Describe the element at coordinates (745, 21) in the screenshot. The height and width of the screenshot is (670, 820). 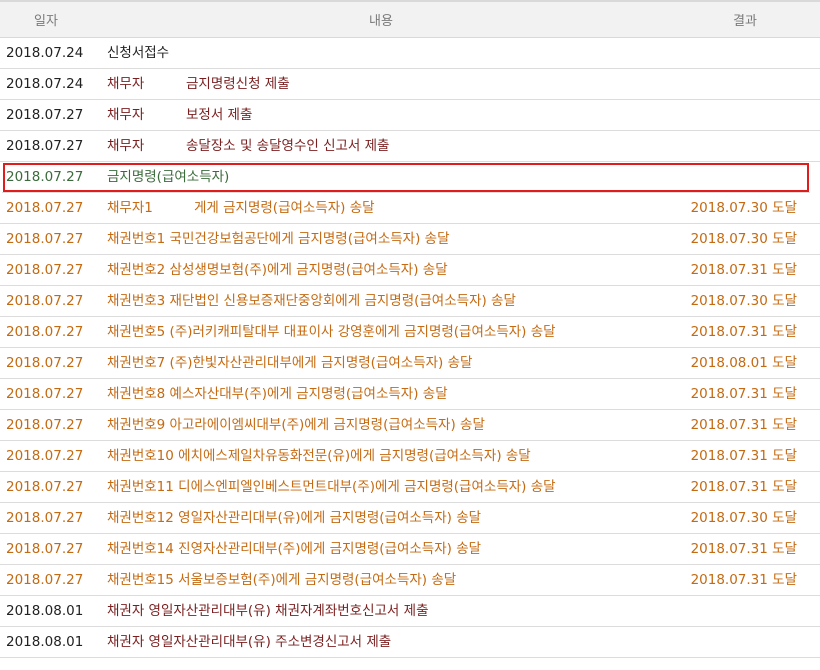
I see `header-result: 결과` at that location.